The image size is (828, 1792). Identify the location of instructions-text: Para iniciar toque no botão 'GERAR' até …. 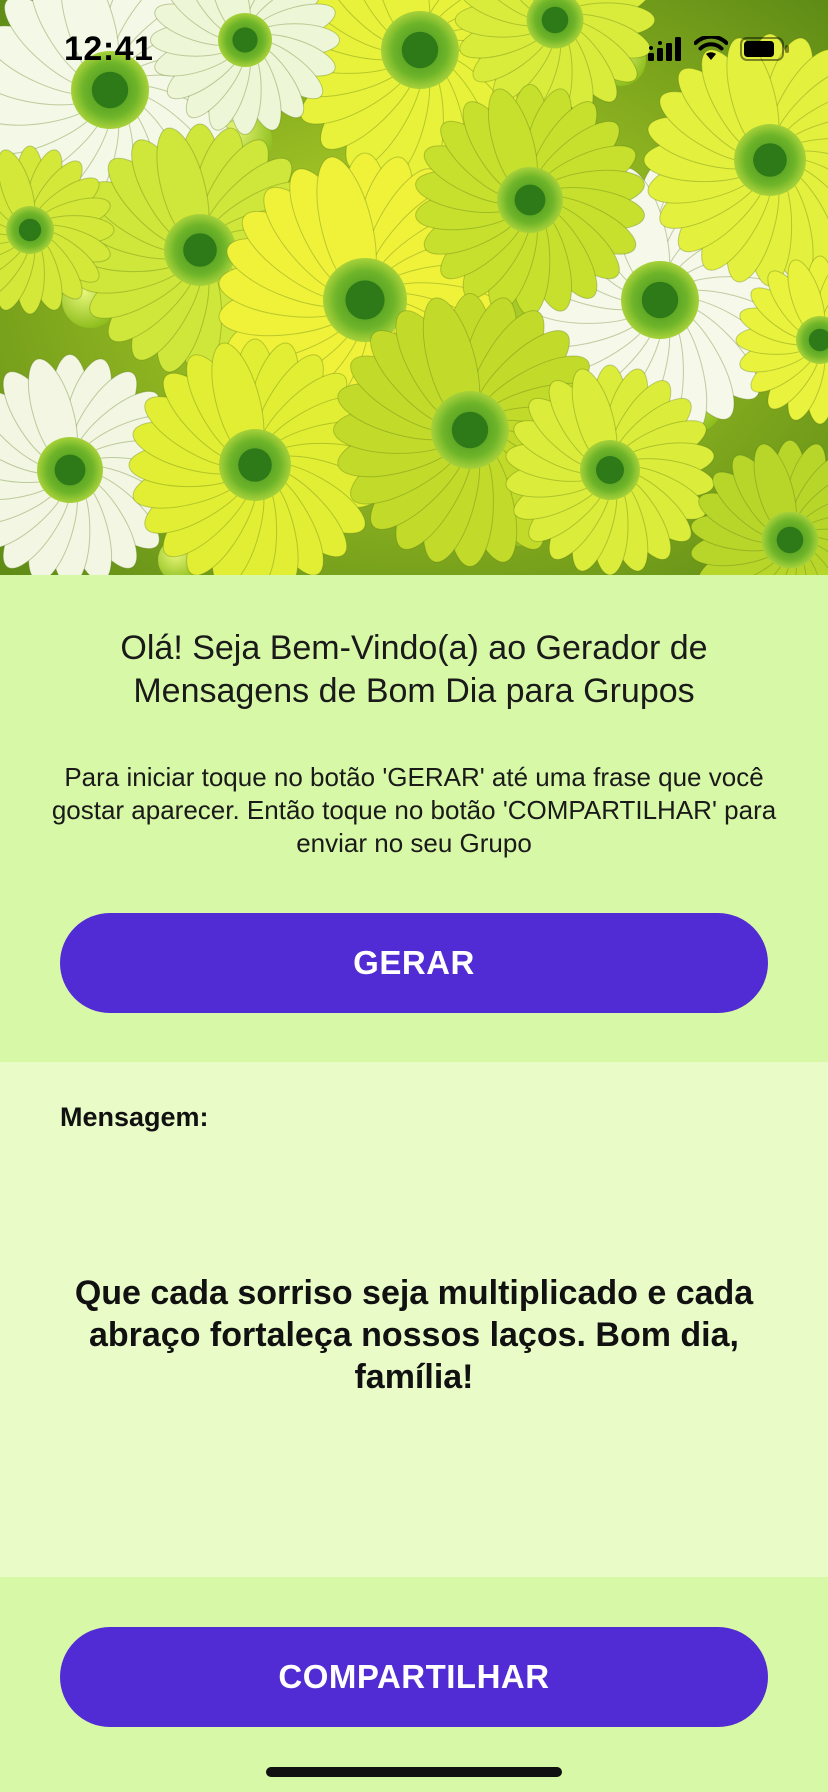
(414, 810).